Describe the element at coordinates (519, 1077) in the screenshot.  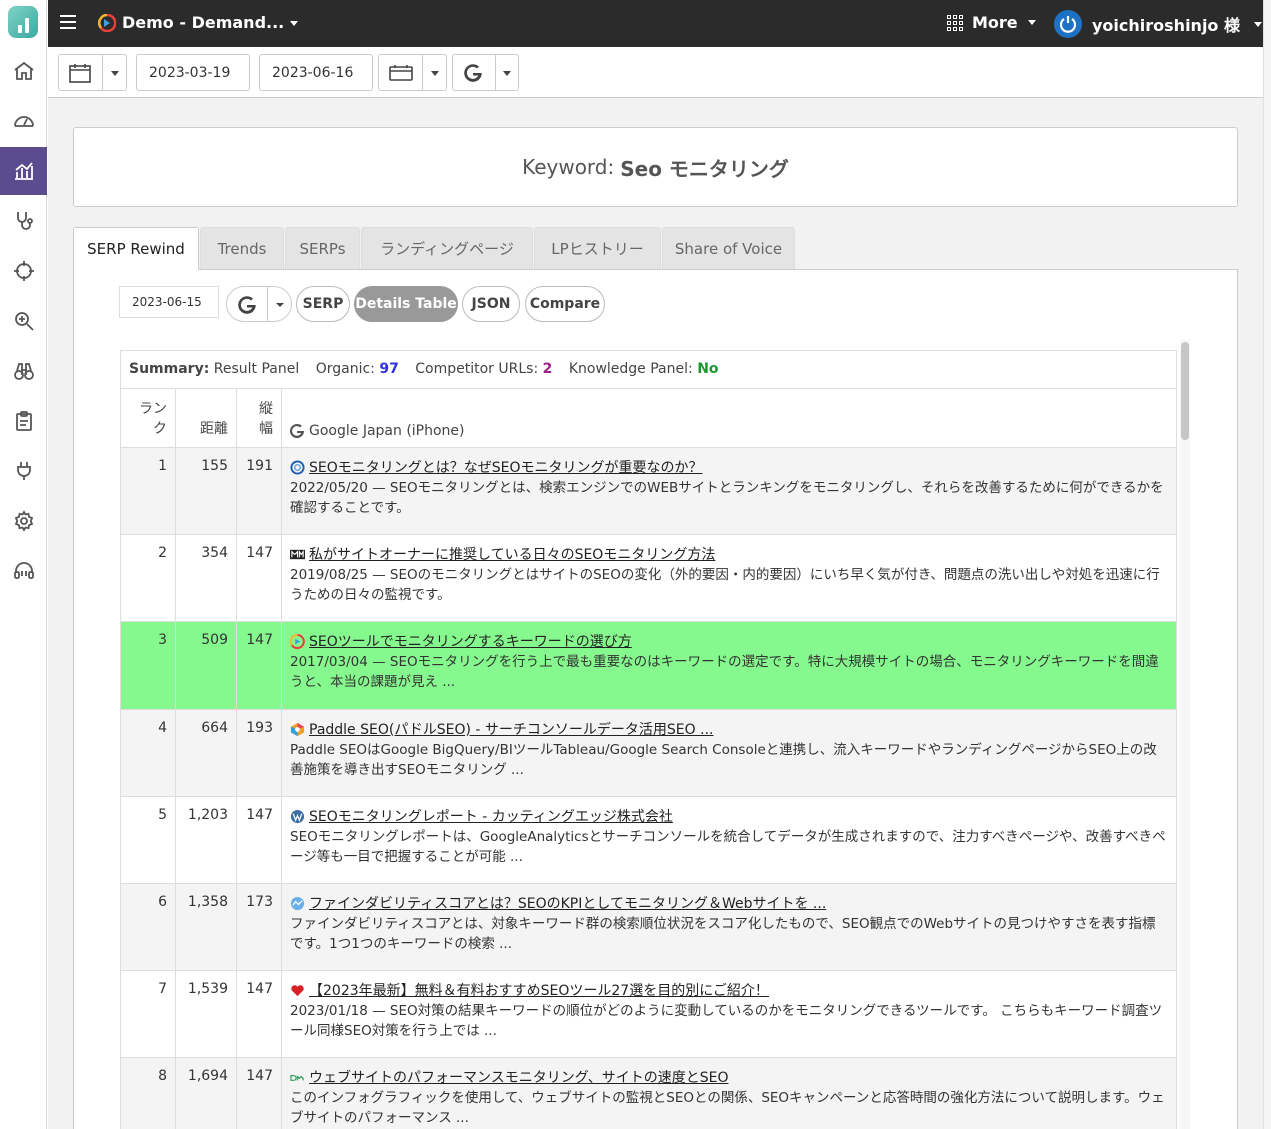
I see `result-title-link: ウェブサイトのパフォーマンスモニタリング、サイトの速度とSEO` at that location.